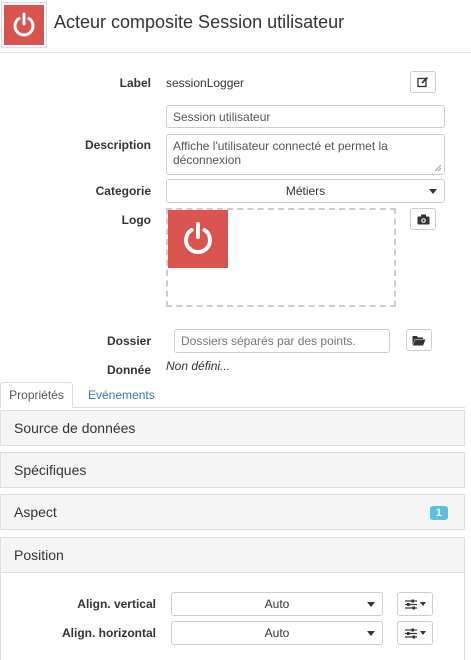  Describe the element at coordinates (135, 83) in the screenshot. I see `label-label: Label` at that location.